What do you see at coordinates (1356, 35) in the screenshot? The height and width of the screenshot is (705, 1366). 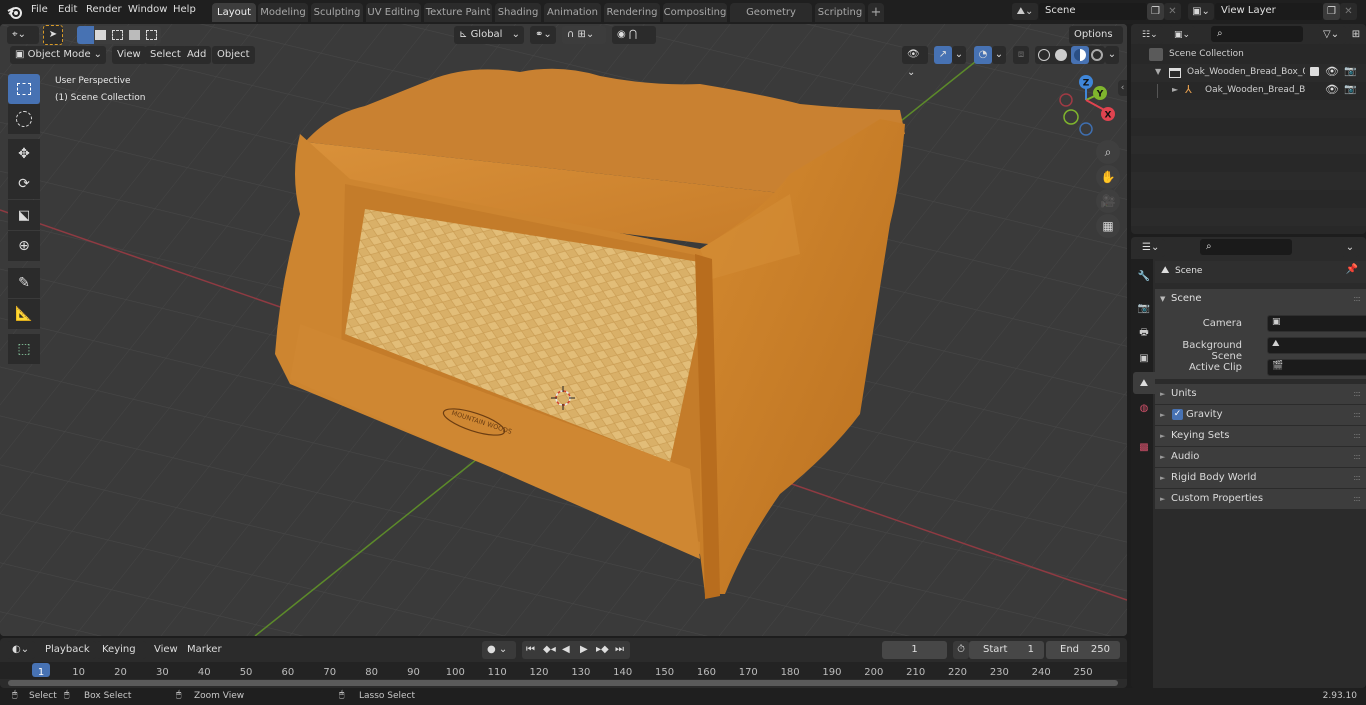 I see `new-collection-button: ⊞` at bounding box center [1356, 35].